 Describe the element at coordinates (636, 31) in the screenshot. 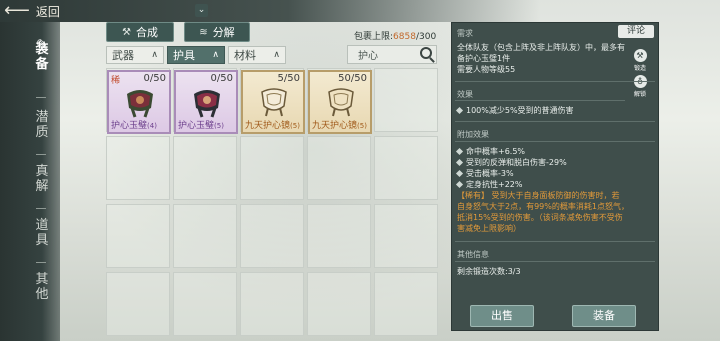

I see `comment-button: 评论` at that location.